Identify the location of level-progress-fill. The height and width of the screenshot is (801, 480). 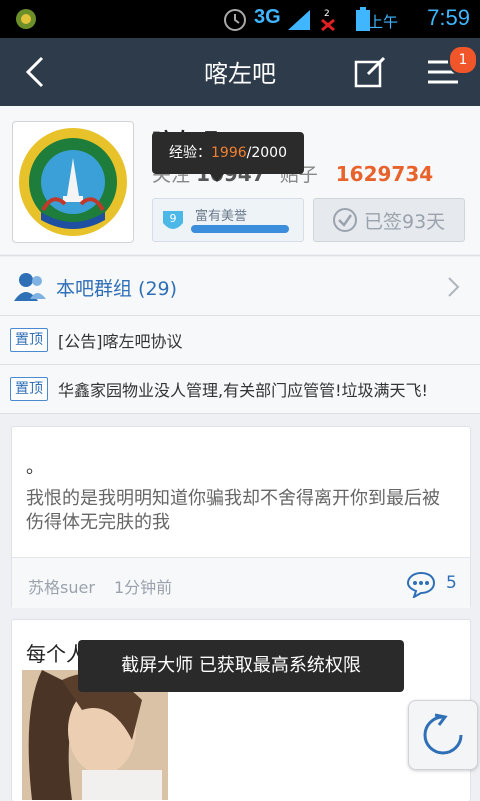
(240, 229).